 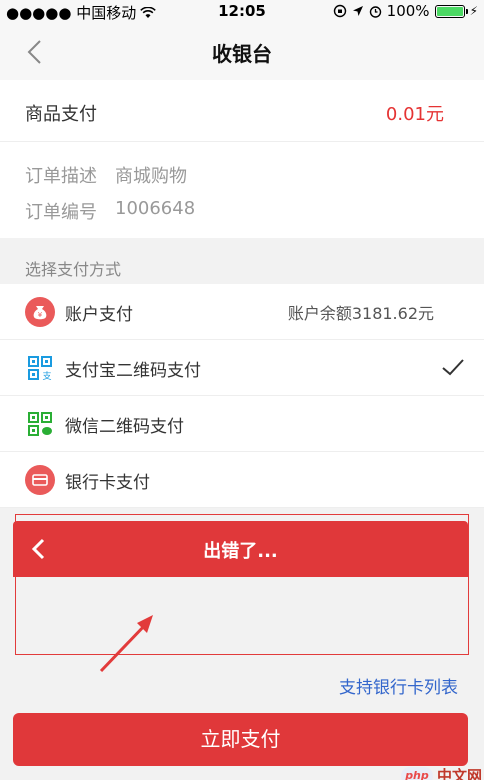 I want to click on rotation-lock-icon, so click(x=339, y=11).